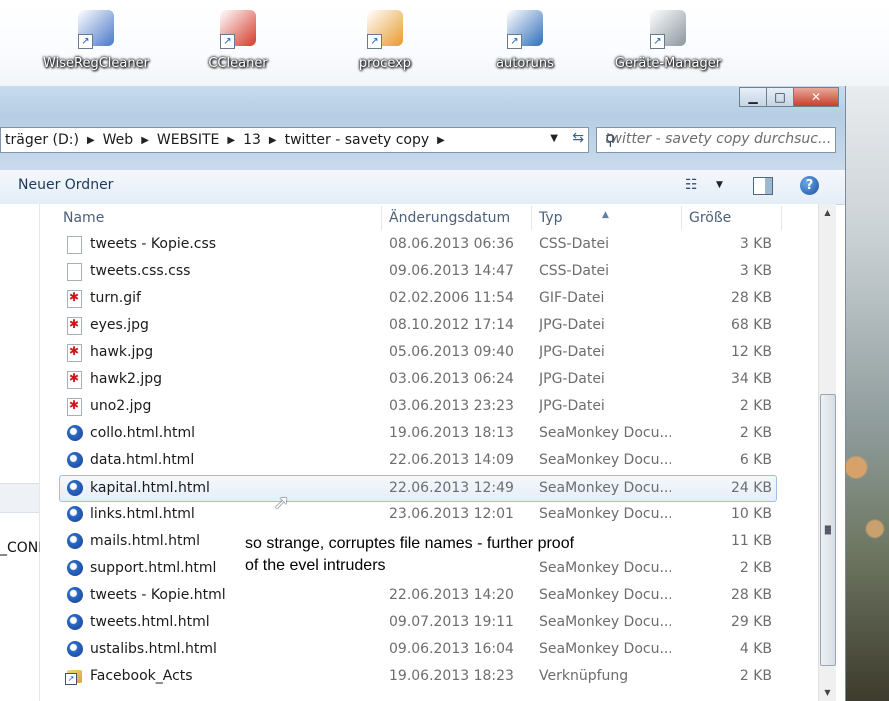 The image size is (889, 701). Describe the element at coordinates (828, 530) in the screenshot. I see `scroll-thumb: ▬ ▬ ▬` at that location.